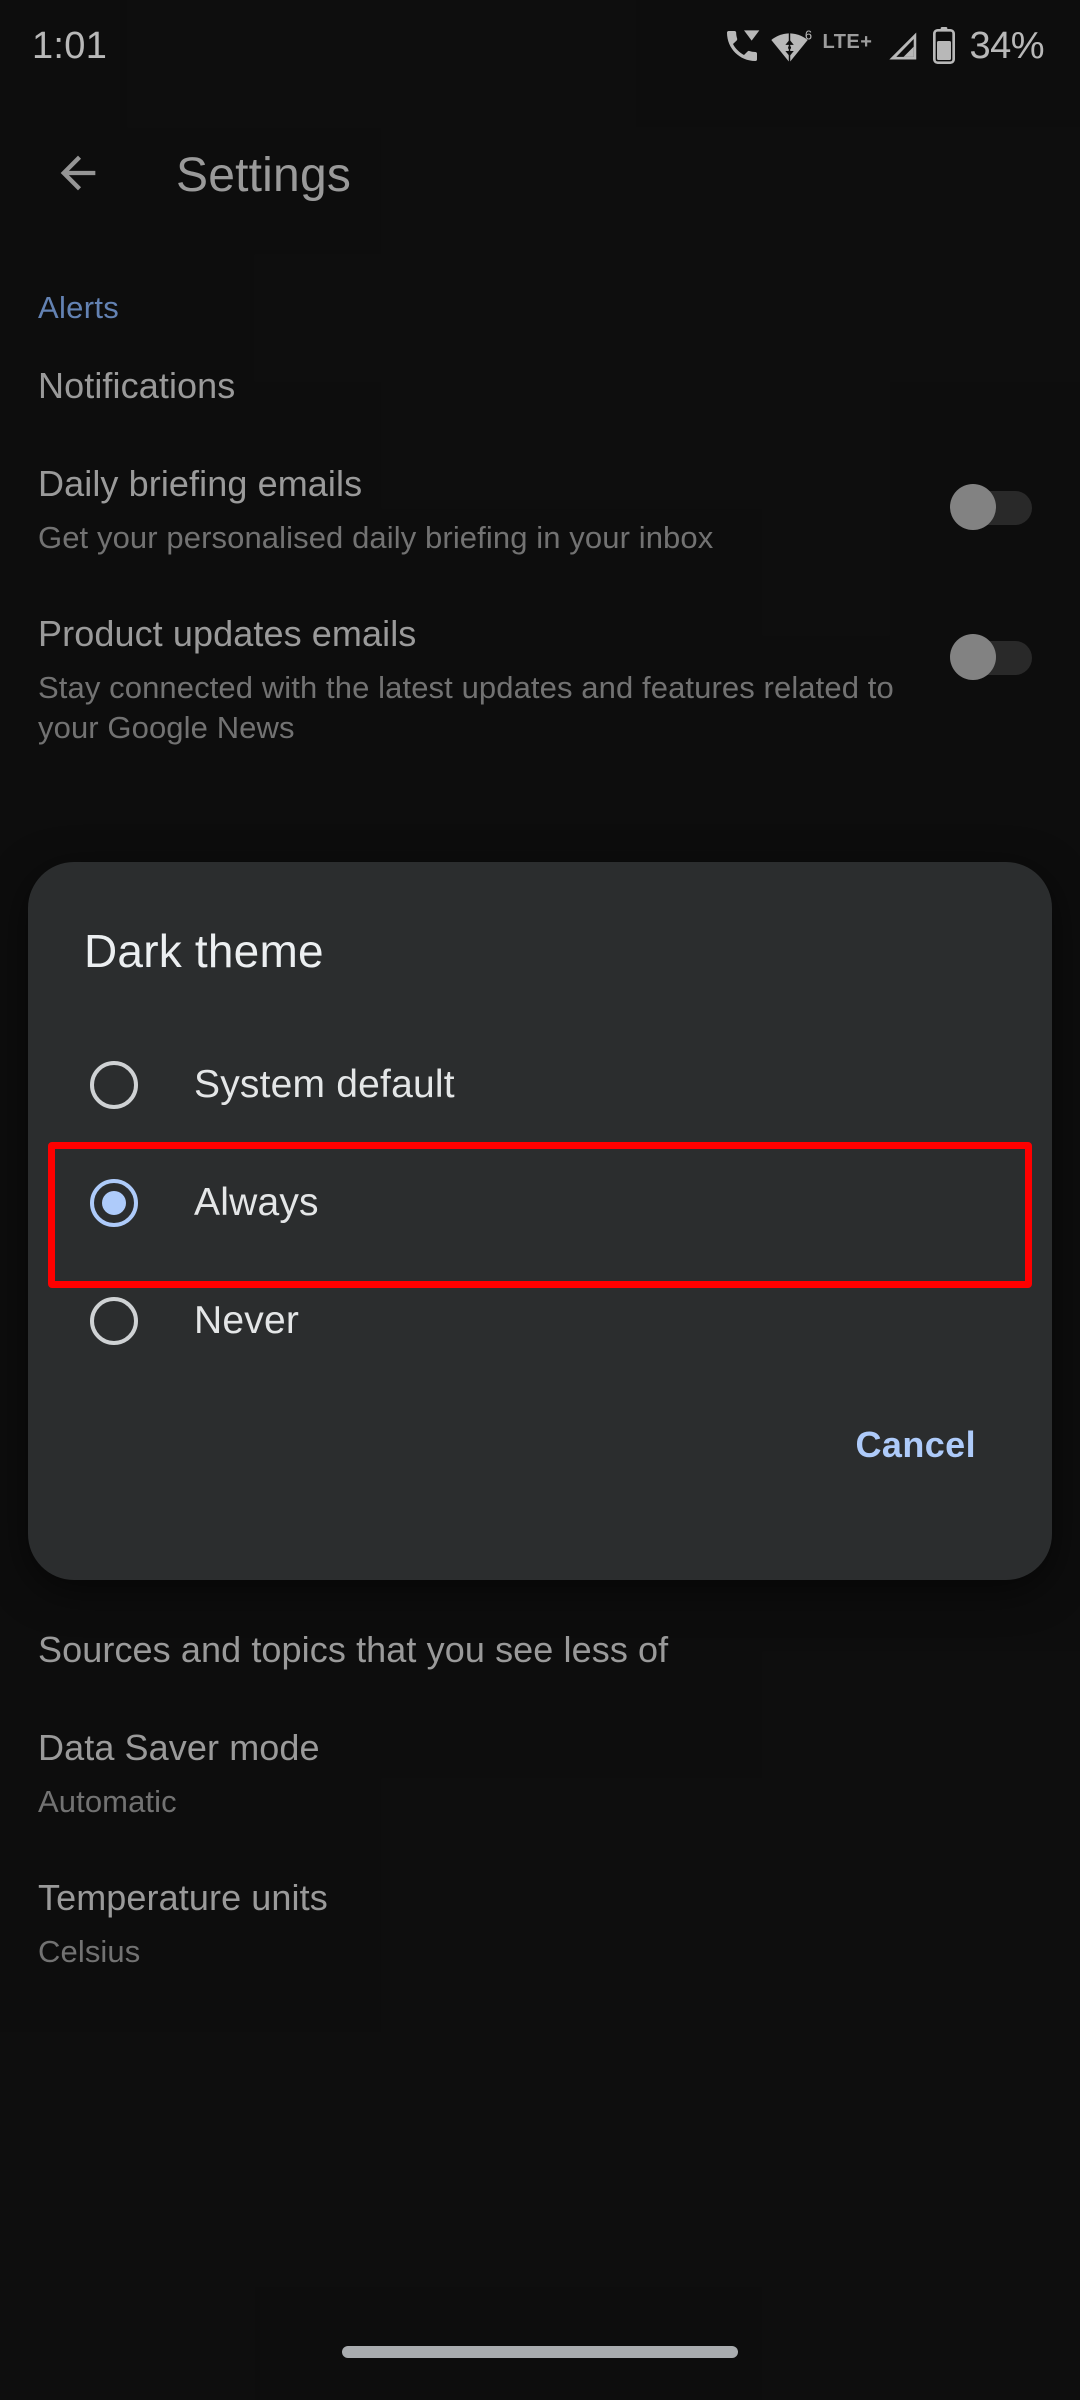  What do you see at coordinates (540, 1430) in the screenshot?
I see `dialog-actions: Cancel` at bounding box center [540, 1430].